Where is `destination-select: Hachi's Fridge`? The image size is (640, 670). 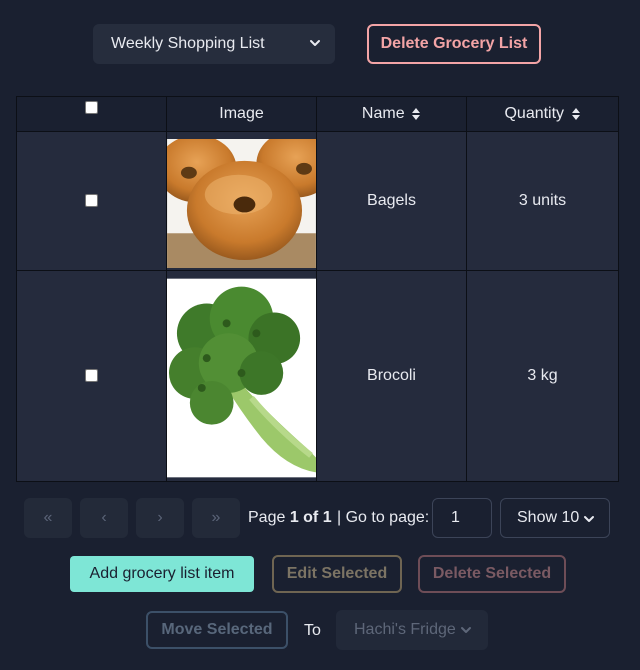
destination-select: Hachi's Fridge is located at coordinates (412, 630).